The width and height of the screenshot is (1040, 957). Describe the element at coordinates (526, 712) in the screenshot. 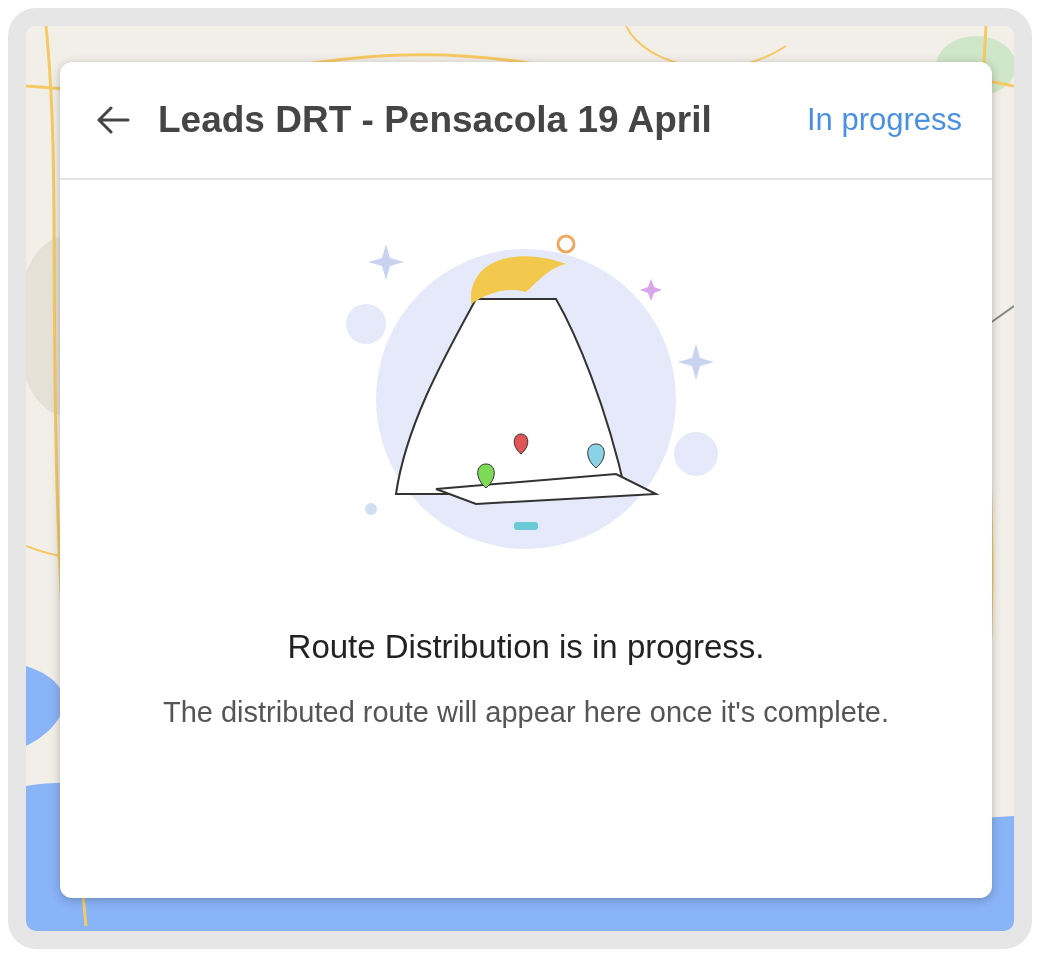

I see `status-message: The distributed route will appear here once it's complete.` at that location.